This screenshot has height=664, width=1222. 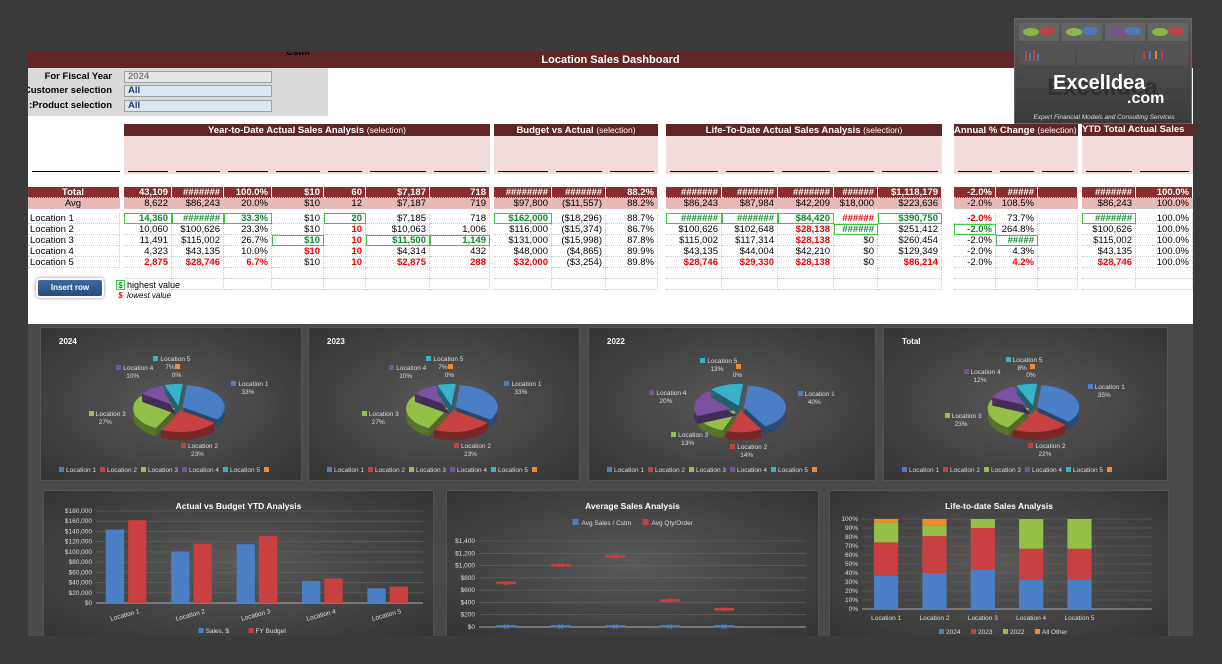 I want to click on cell-orders: 20, so click(x=345, y=218).